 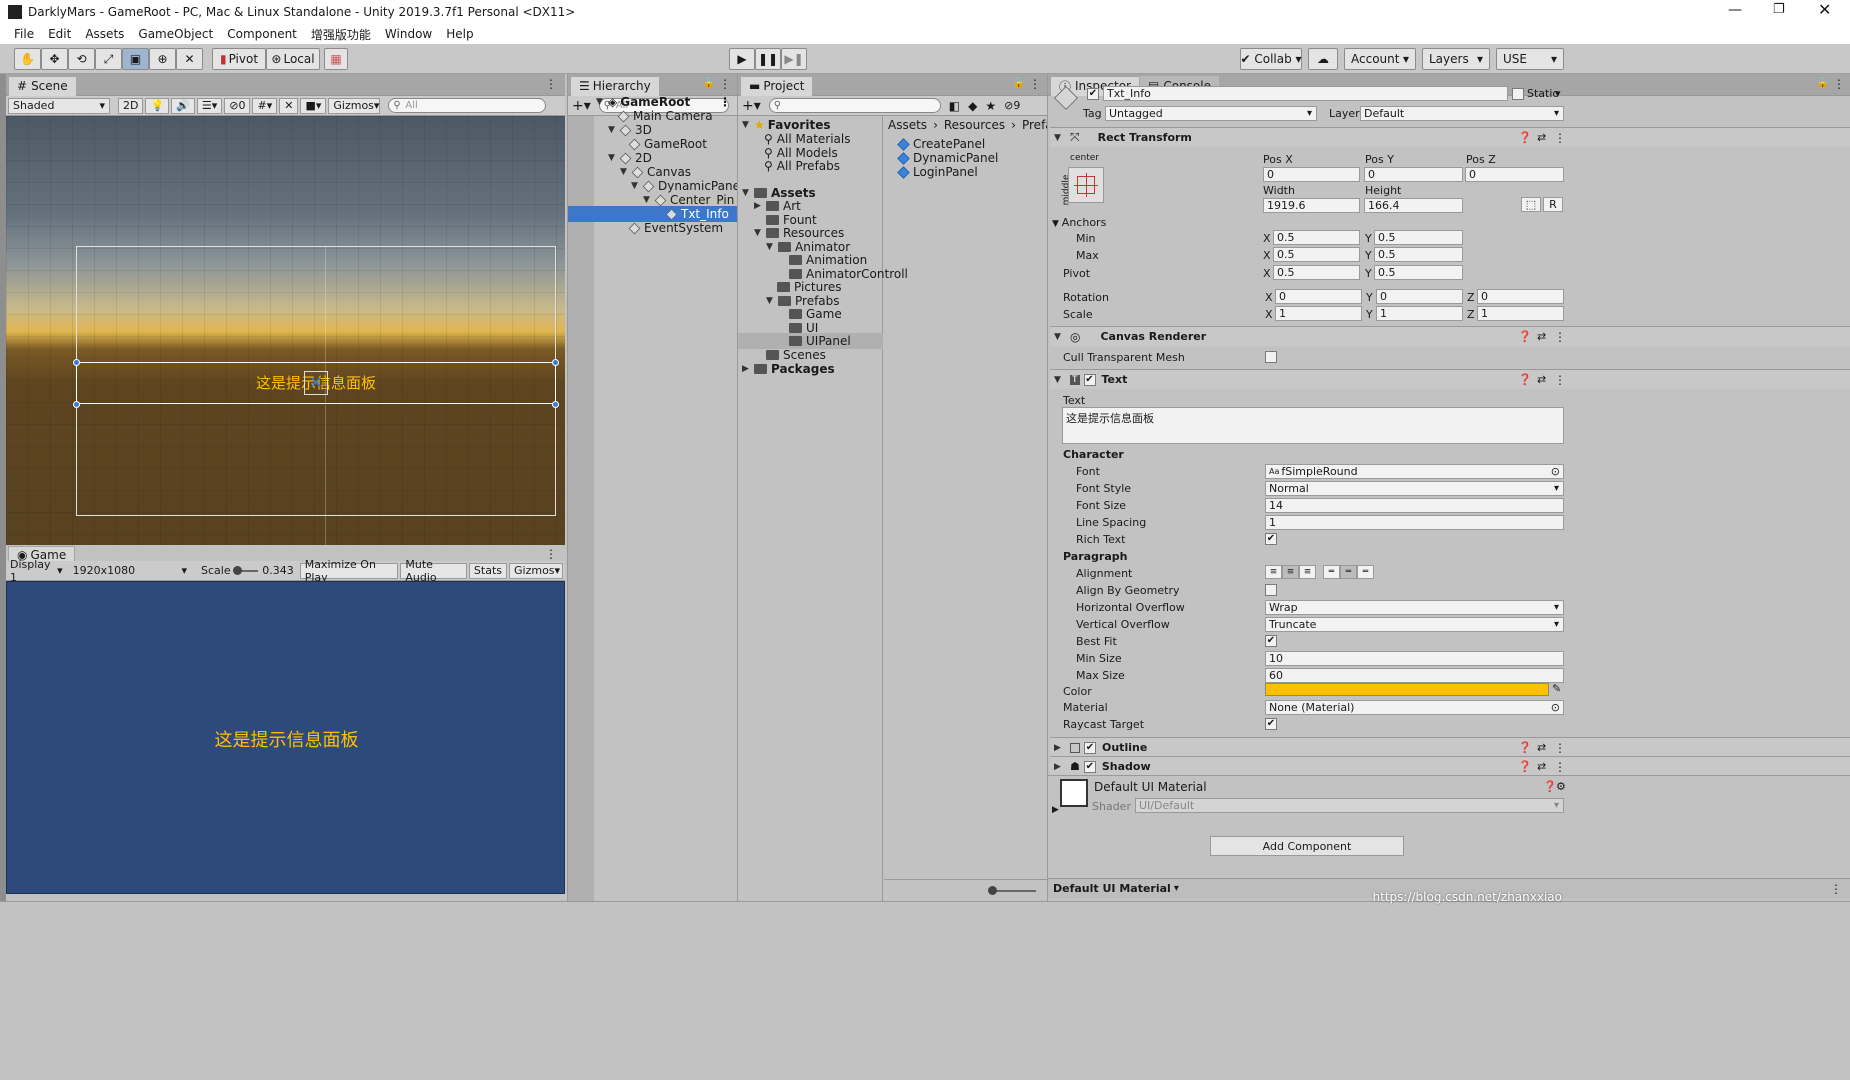 I want to click on inspector-menu-icon: ⋮, so click(x=1839, y=84).